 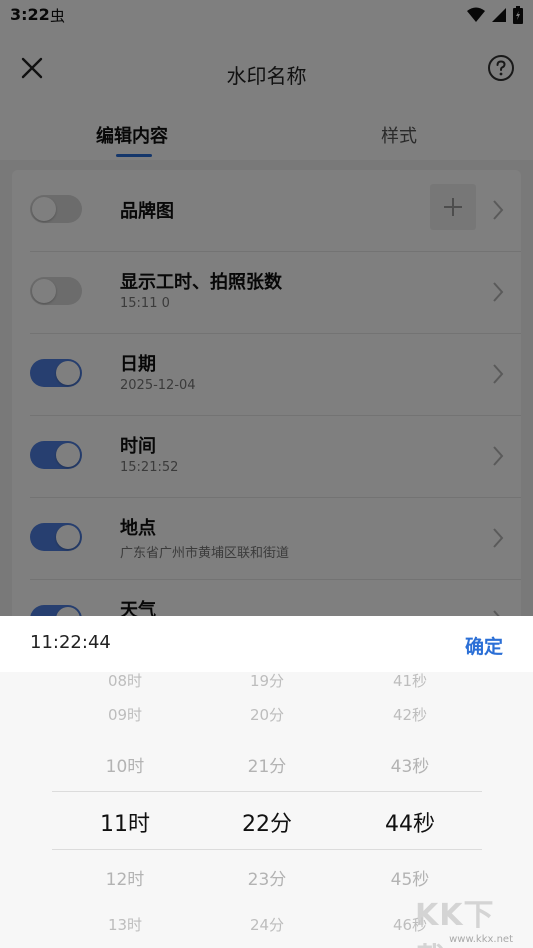 I want to click on hour-option: 09时, so click(x=125, y=714).